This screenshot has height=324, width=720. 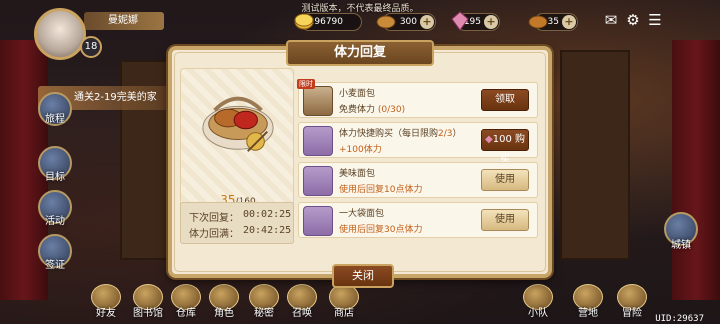 What do you see at coordinates (302, 304) in the screenshot?
I see `summon-button: 召唤` at bounding box center [302, 304].